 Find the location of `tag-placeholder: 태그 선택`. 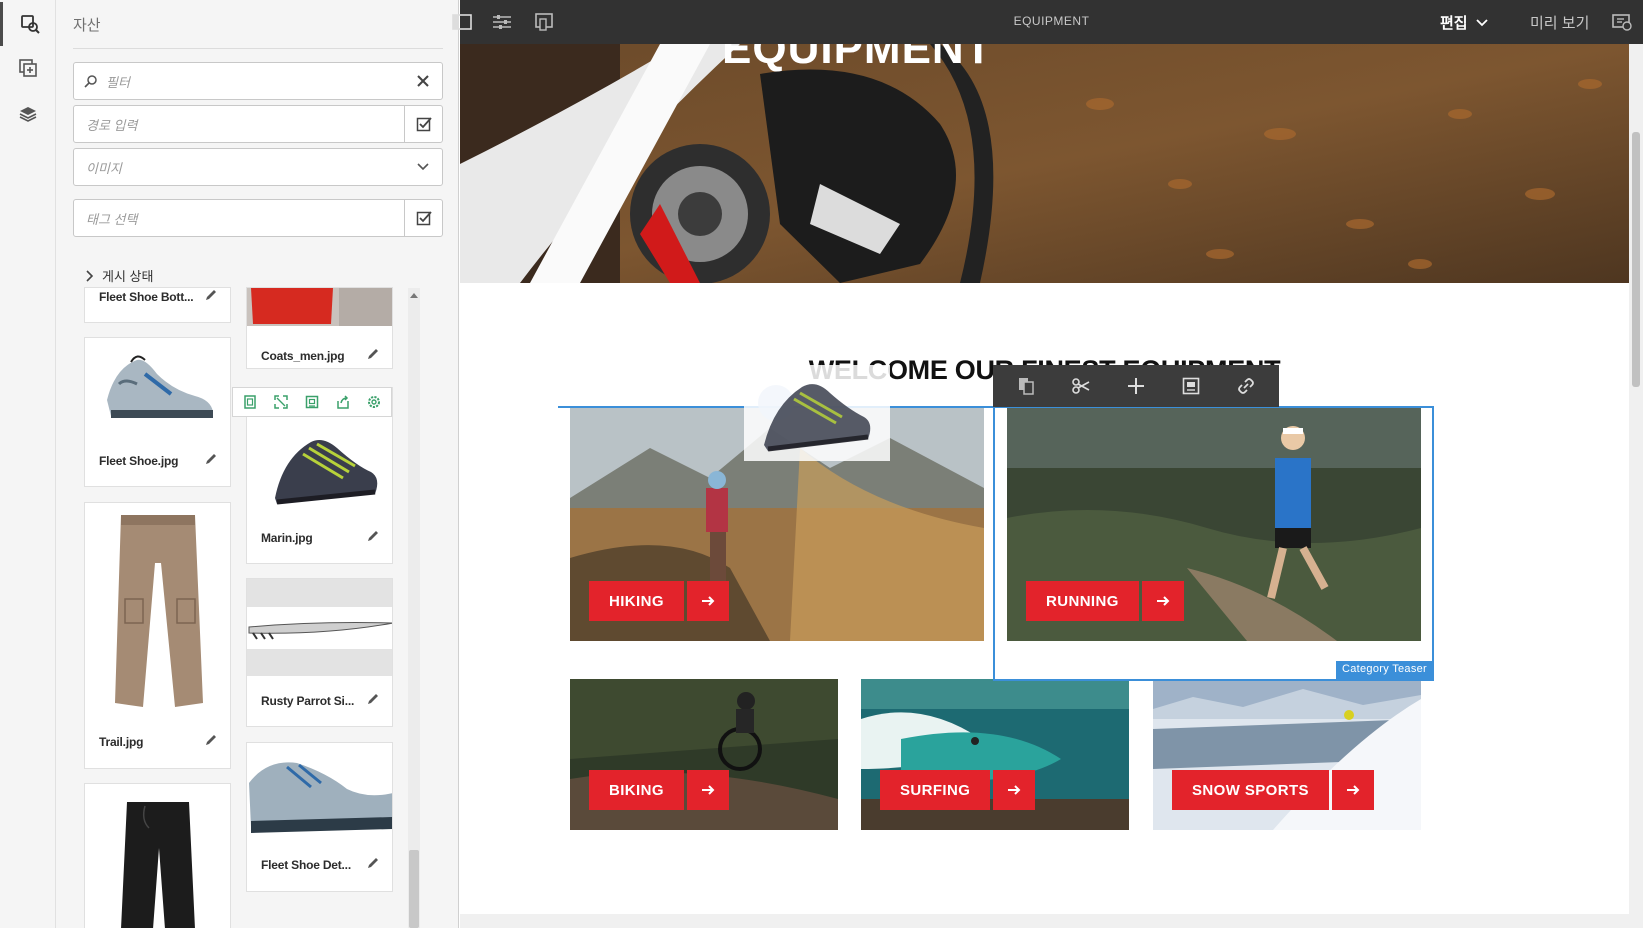

tag-placeholder: 태그 선택 is located at coordinates (112, 219).